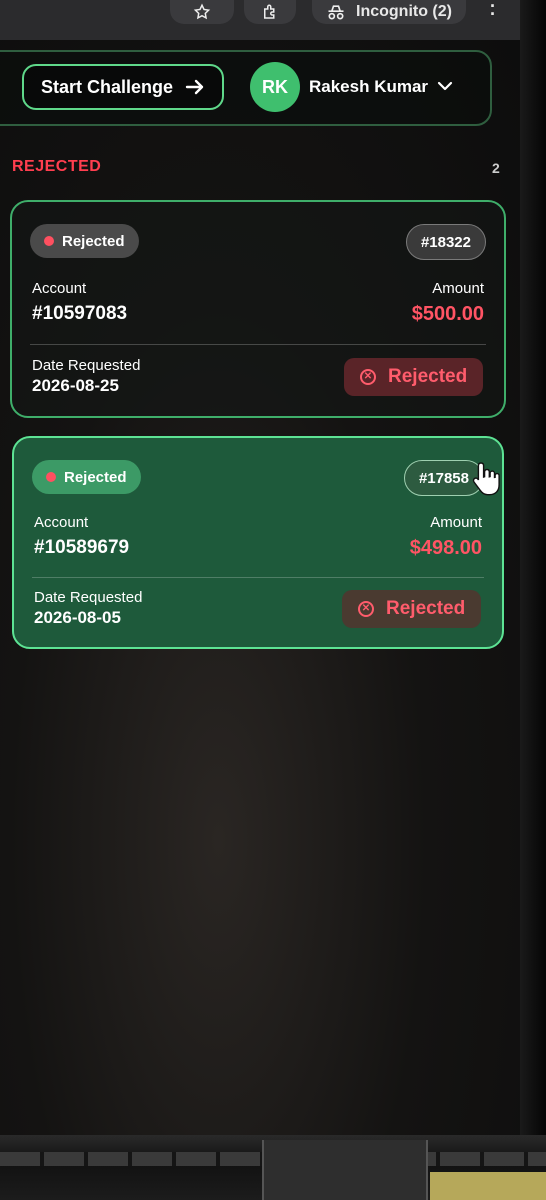  What do you see at coordinates (496, 168) in the screenshot?
I see `section-count: 2` at bounding box center [496, 168].